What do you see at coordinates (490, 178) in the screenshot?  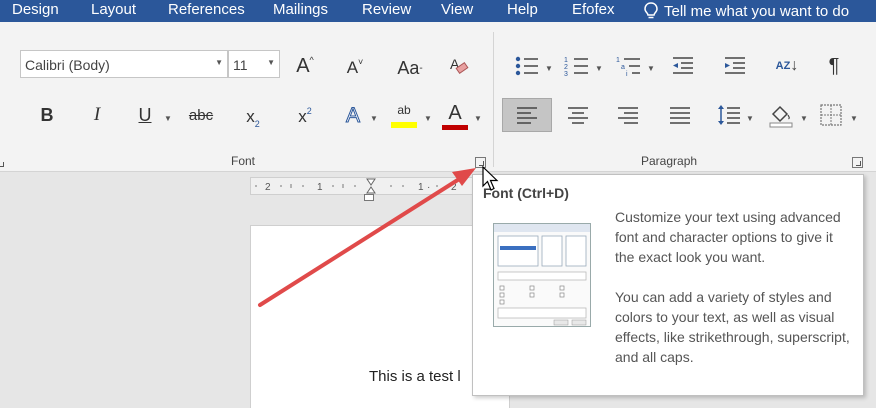 I see `mouse-cursor-icon` at bounding box center [490, 178].